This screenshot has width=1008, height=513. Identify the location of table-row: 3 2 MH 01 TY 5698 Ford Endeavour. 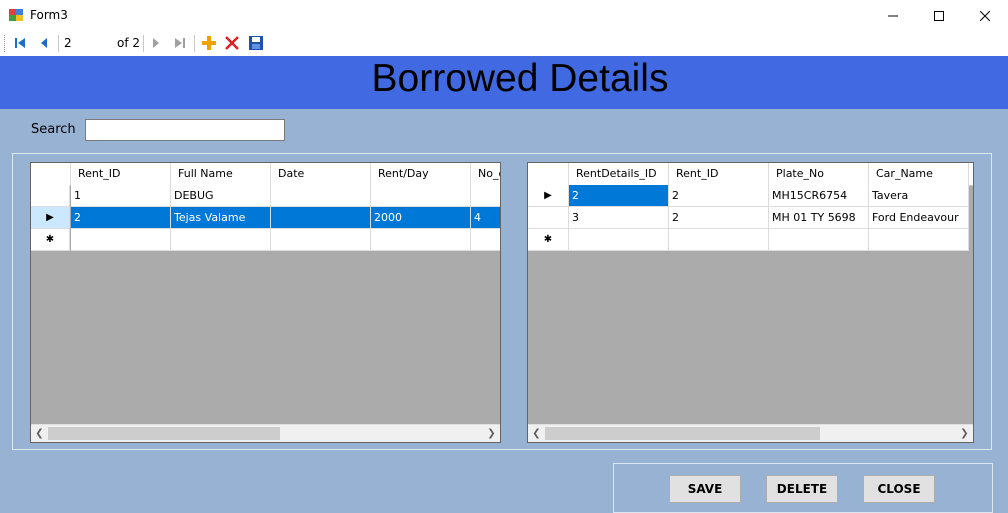
(750, 218).